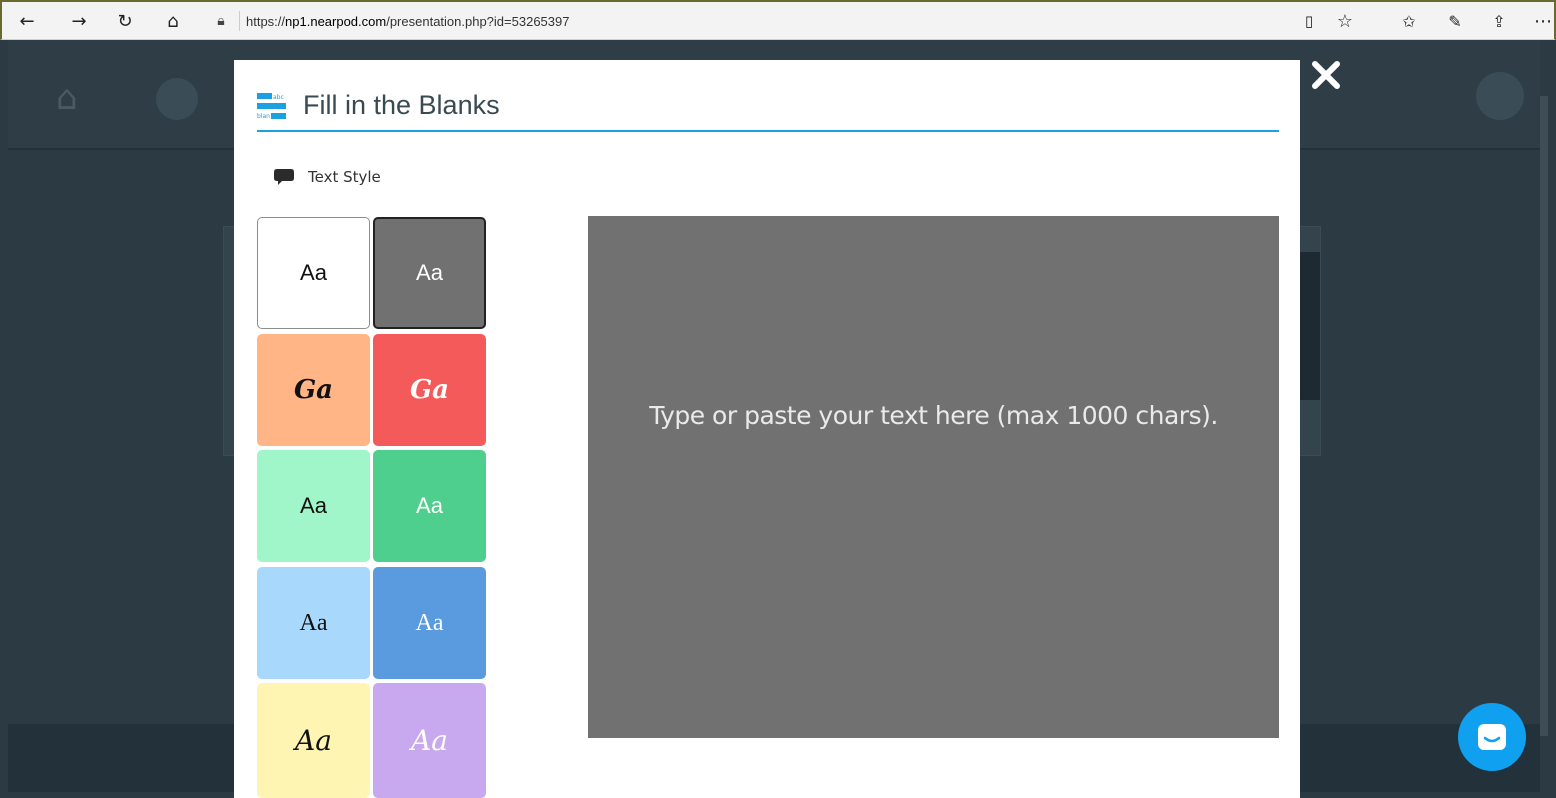 The image size is (1556, 798). Describe the element at coordinates (313, 740) in the screenshot. I see `style-swatch-yellow: Aa` at that location.